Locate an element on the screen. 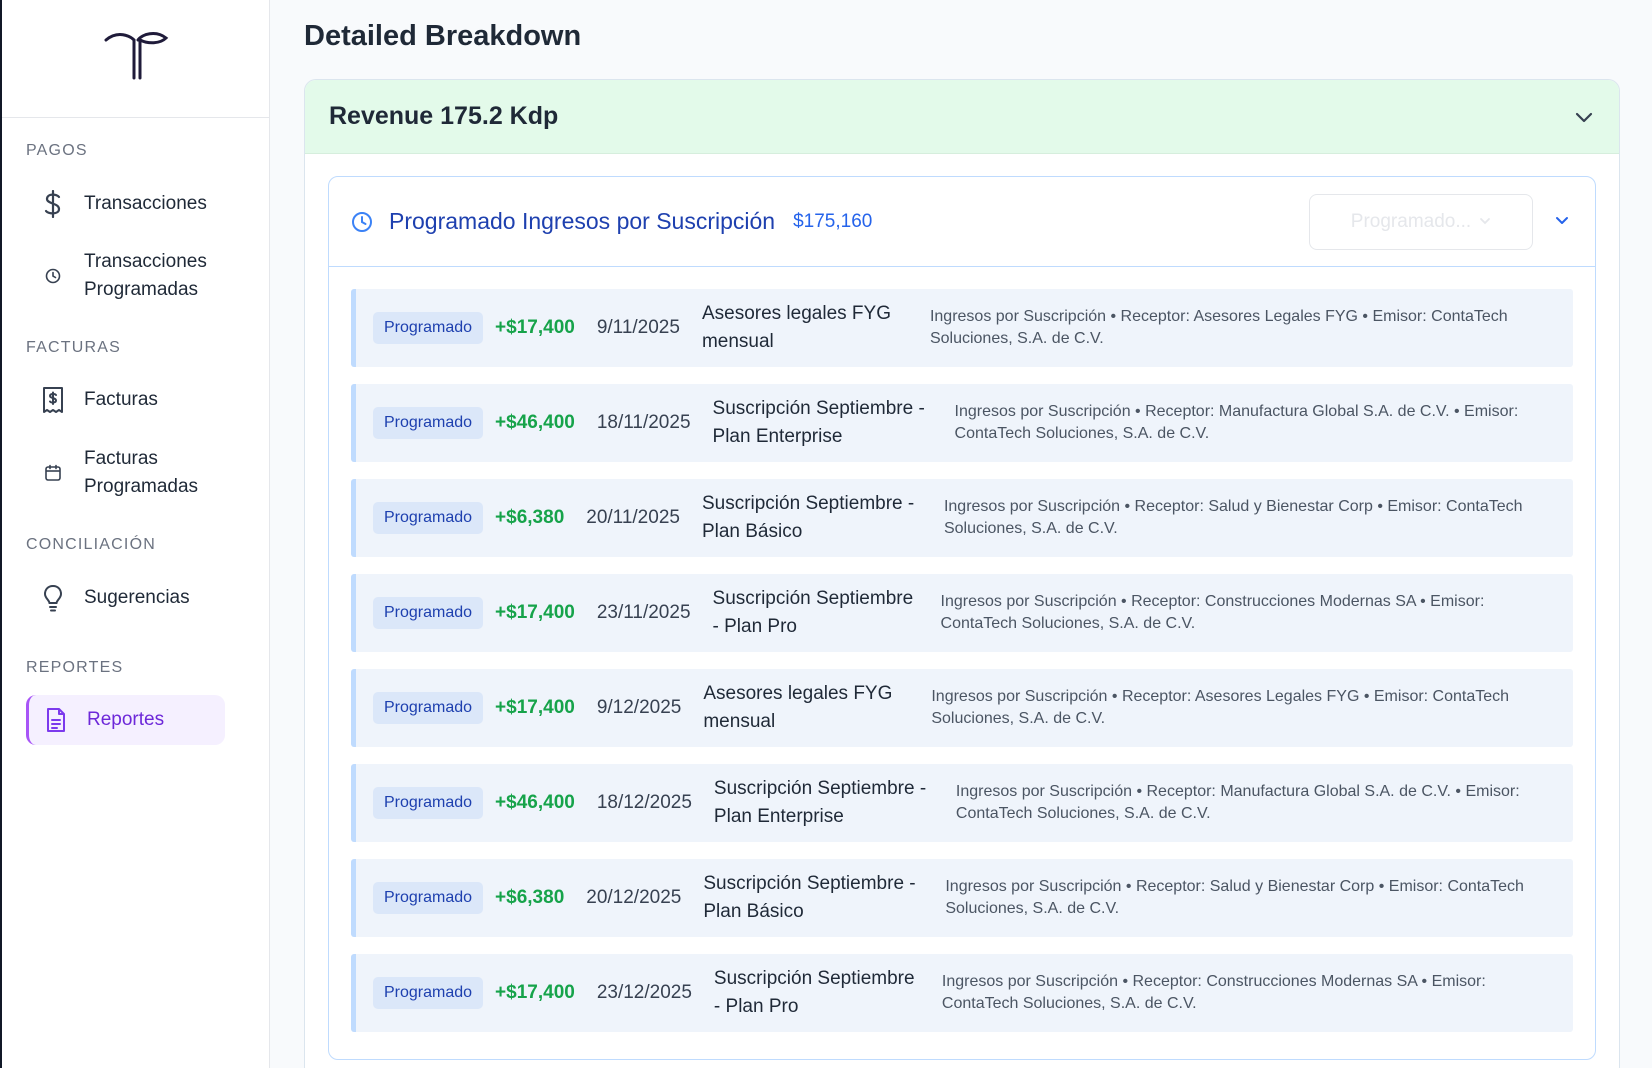 The image size is (1652, 1068). sidebar-item-facturas-programadas: Facturas Programadas is located at coordinates (136, 473).